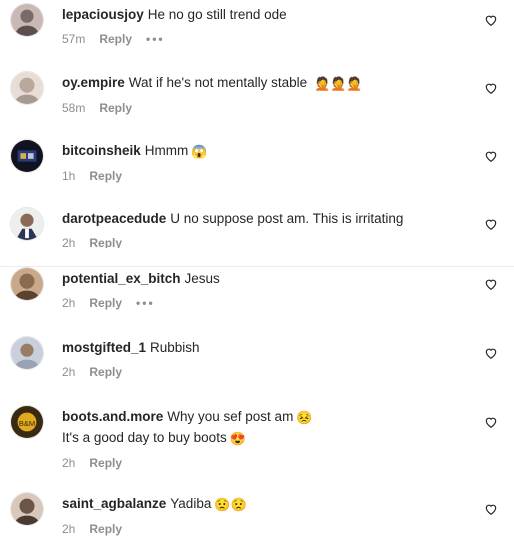 The height and width of the screenshot is (551, 514). What do you see at coordinates (287, 218) in the screenshot?
I see `comment-text: U no suppose post am. This is irritating` at bounding box center [287, 218].